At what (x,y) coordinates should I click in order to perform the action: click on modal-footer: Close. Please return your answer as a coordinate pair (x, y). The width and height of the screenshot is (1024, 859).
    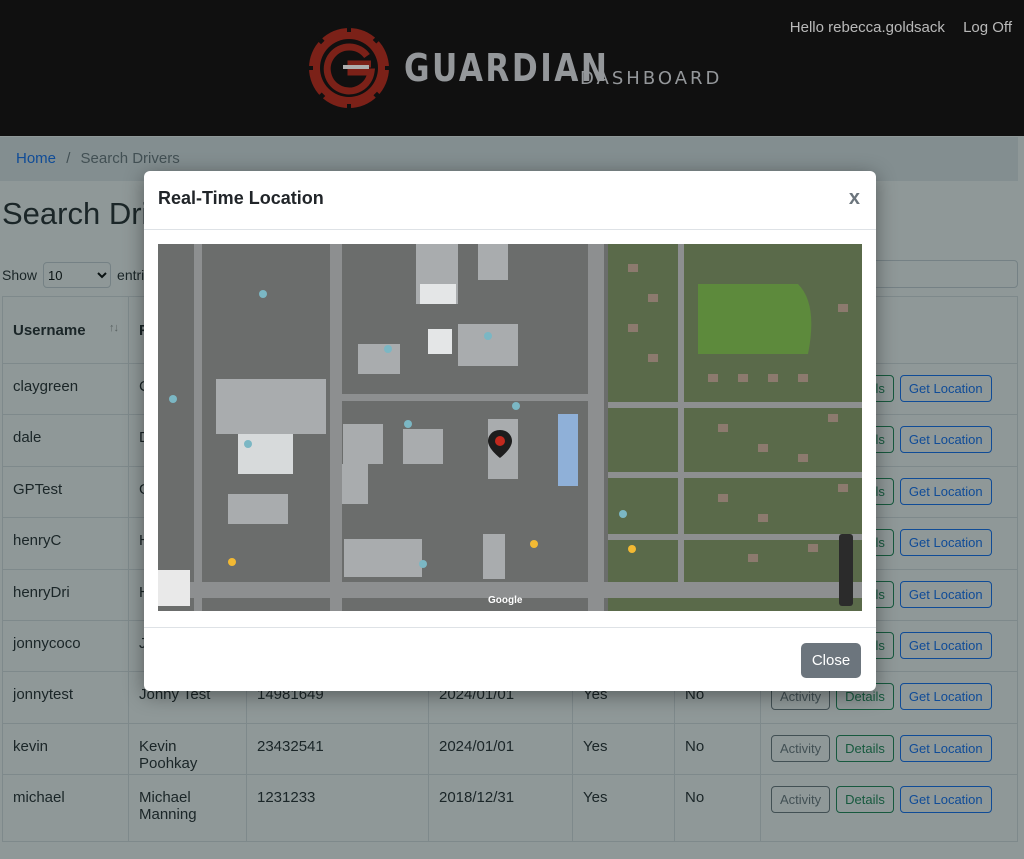
    Looking at the image, I should click on (510, 659).